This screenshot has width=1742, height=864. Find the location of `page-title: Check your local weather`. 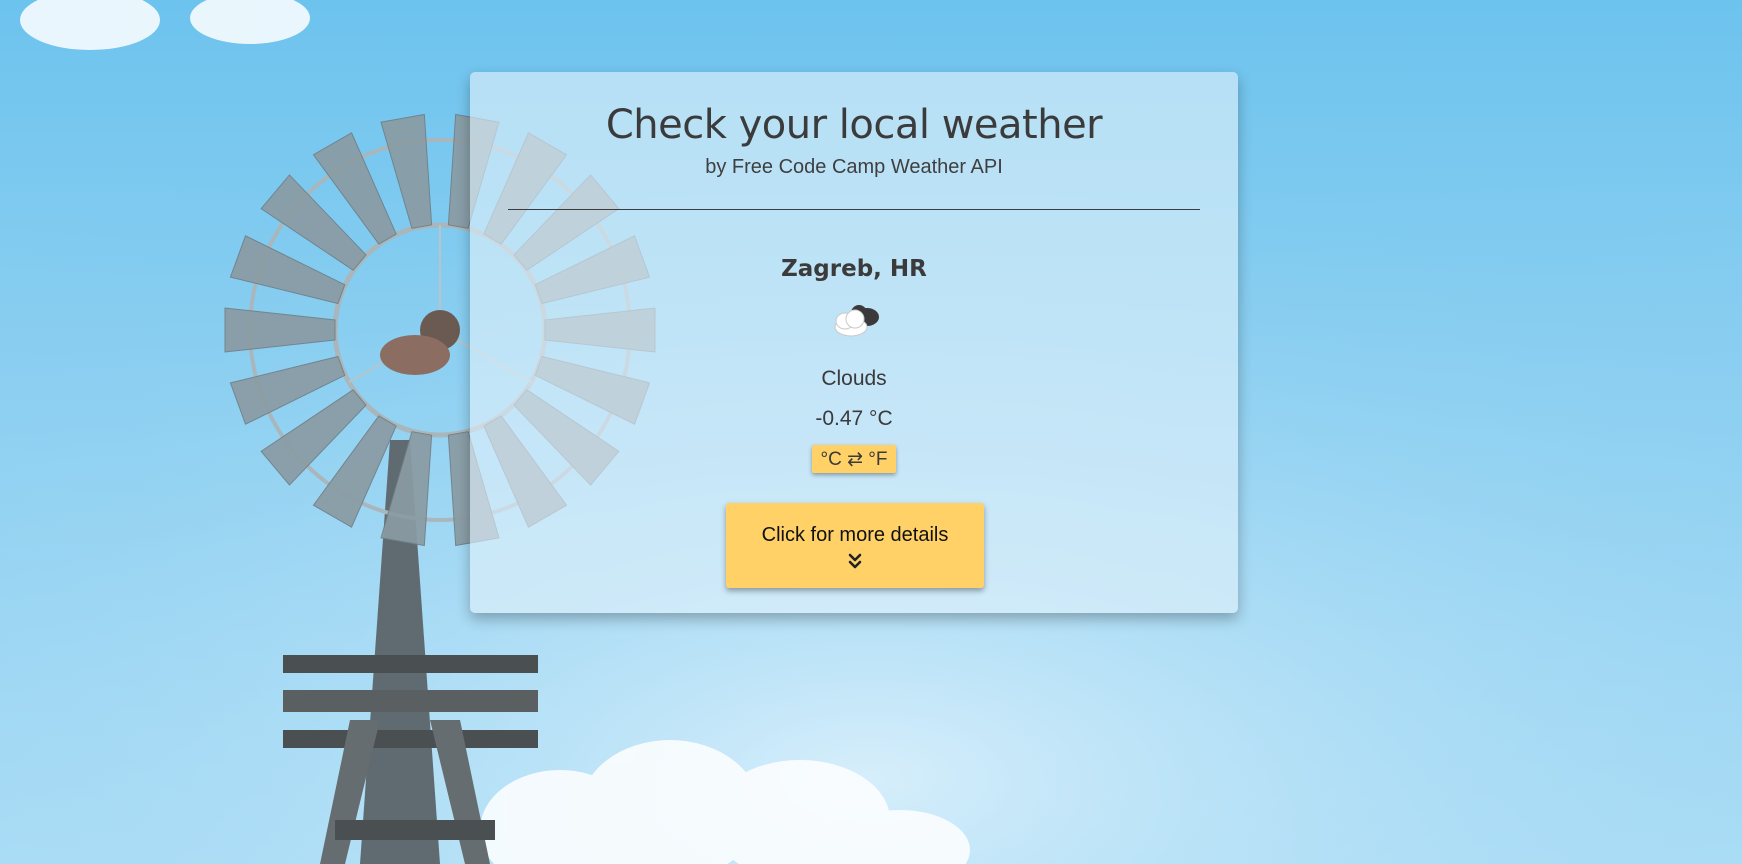

page-title: Check your local weather is located at coordinates (854, 125).